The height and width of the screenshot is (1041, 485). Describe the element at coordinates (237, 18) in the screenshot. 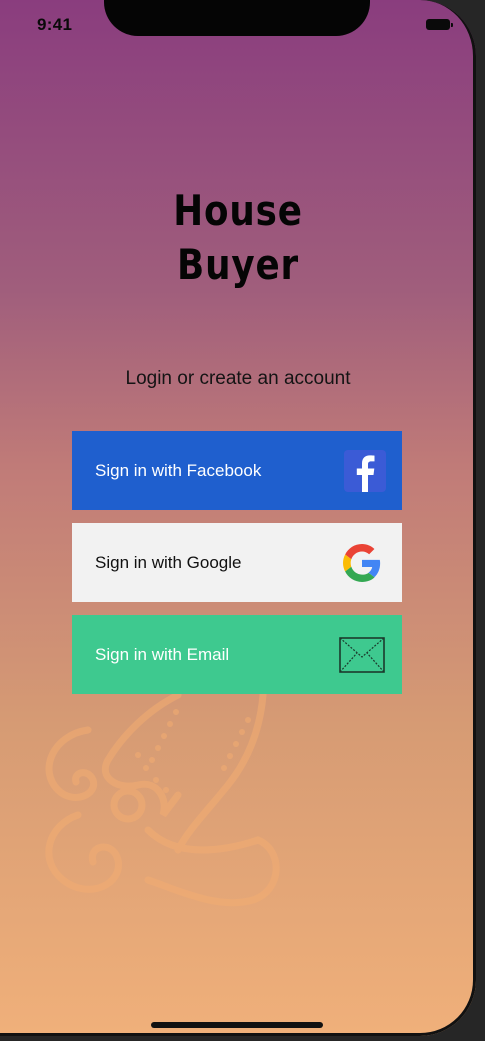

I see `notch` at that location.